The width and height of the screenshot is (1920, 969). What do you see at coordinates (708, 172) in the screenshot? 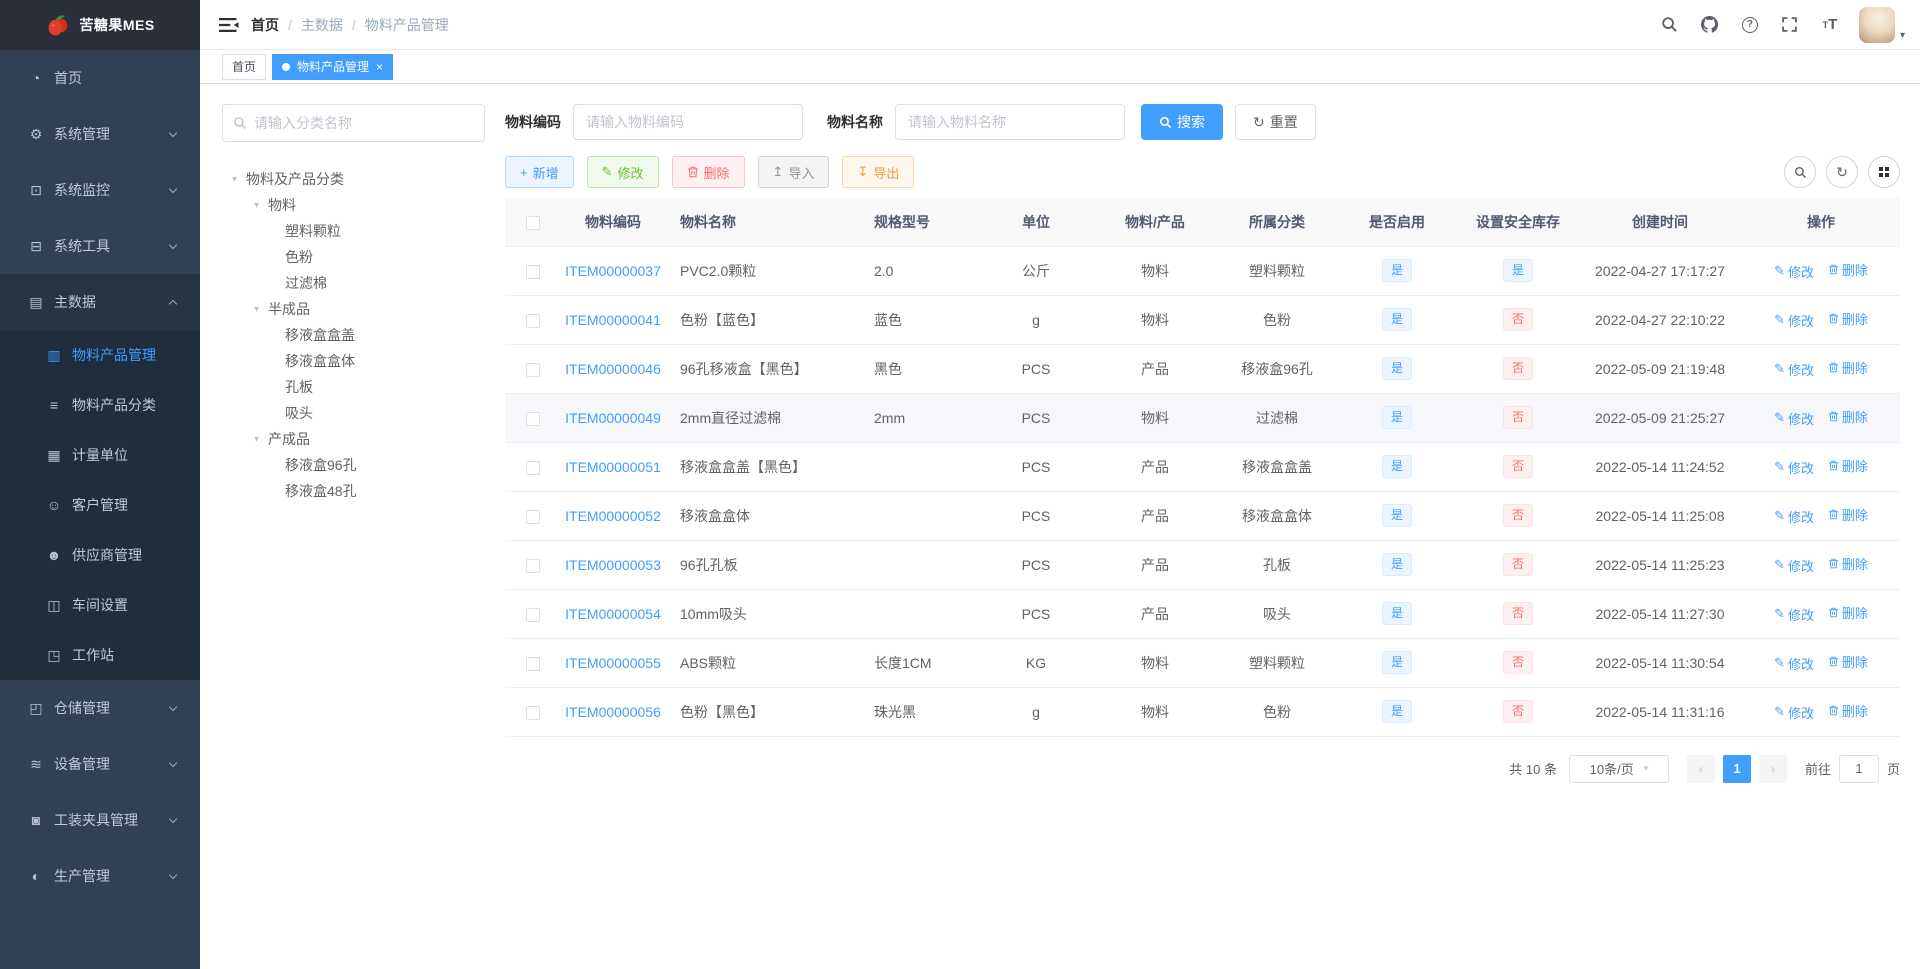
I see `delete-button: 删除` at bounding box center [708, 172].